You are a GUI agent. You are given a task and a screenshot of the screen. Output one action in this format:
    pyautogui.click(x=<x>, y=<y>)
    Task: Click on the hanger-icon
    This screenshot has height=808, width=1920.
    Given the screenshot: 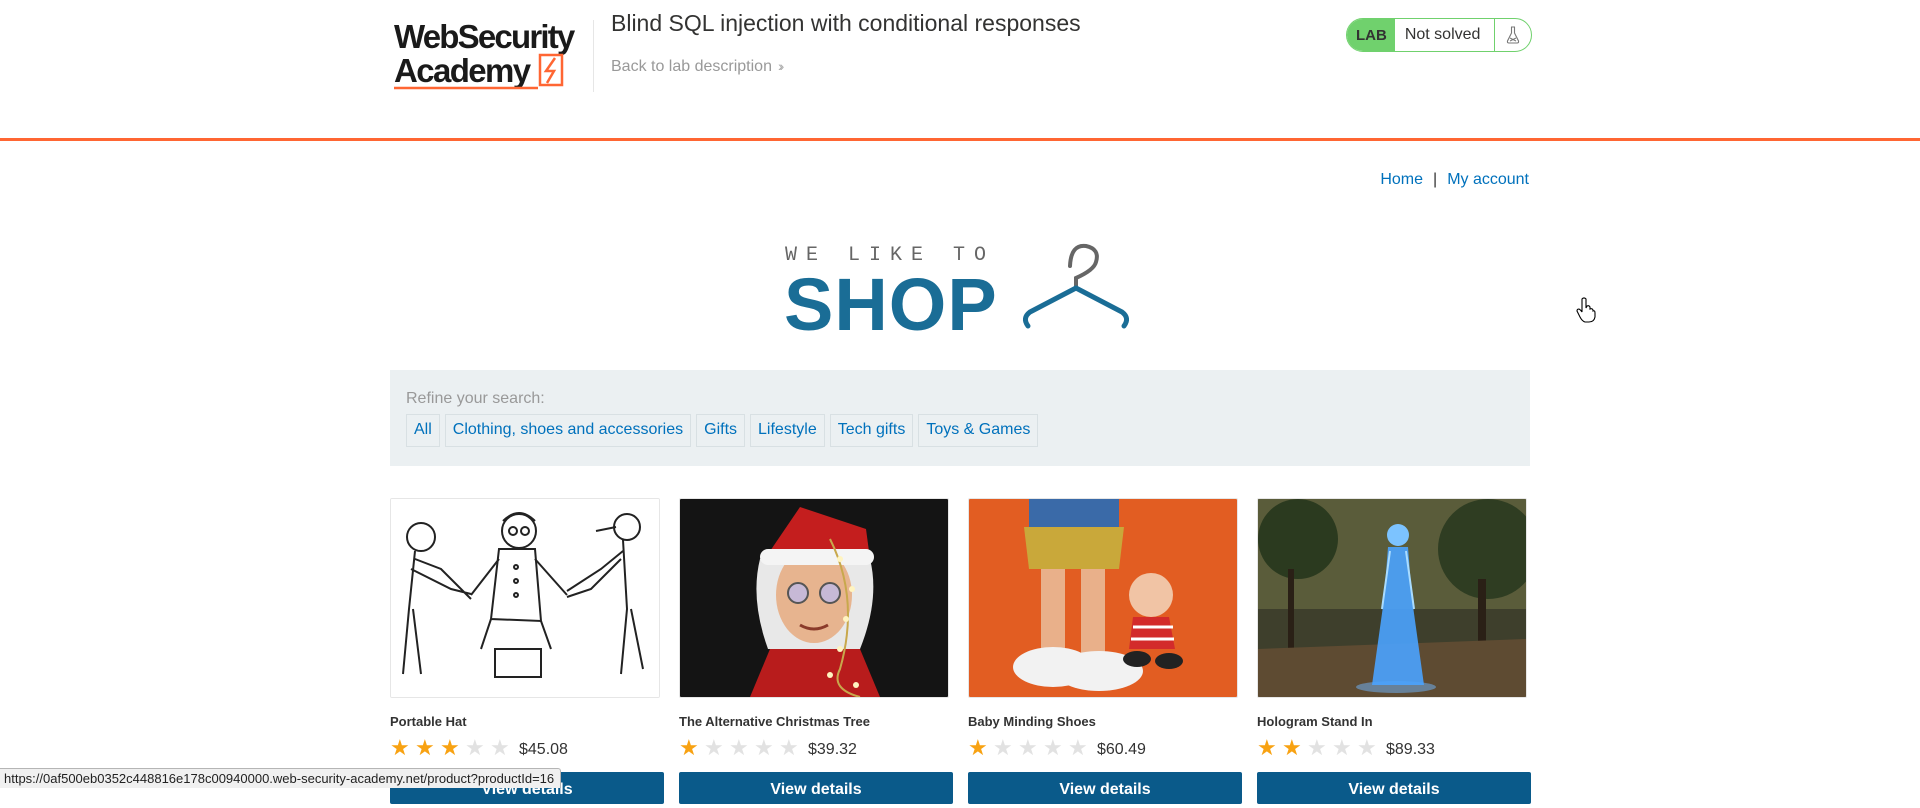 What is the action you would take?
    pyautogui.click(x=1076, y=286)
    